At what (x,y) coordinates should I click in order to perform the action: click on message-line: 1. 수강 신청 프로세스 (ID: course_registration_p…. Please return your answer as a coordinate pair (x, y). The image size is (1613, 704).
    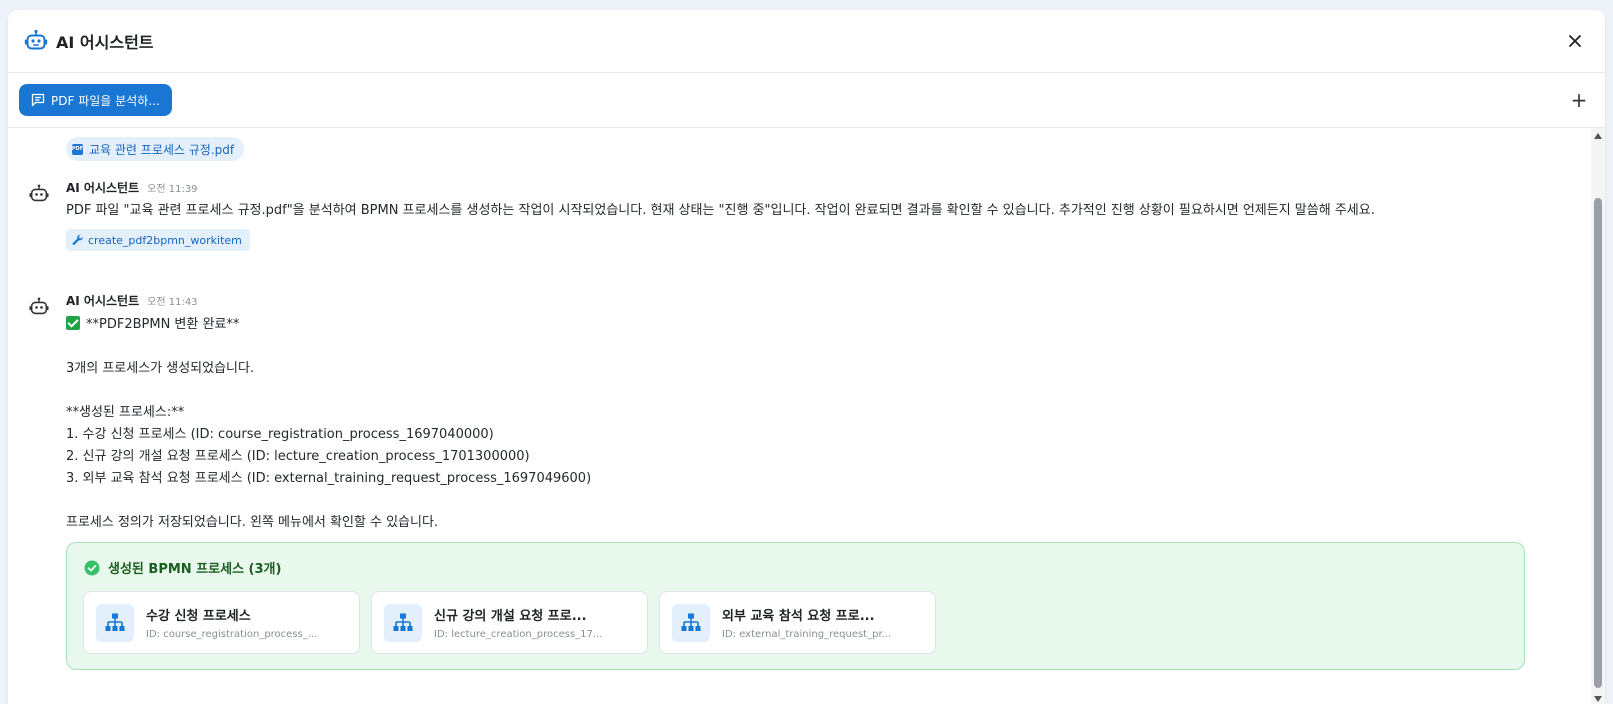
    Looking at the image, I should click on (280, 434).